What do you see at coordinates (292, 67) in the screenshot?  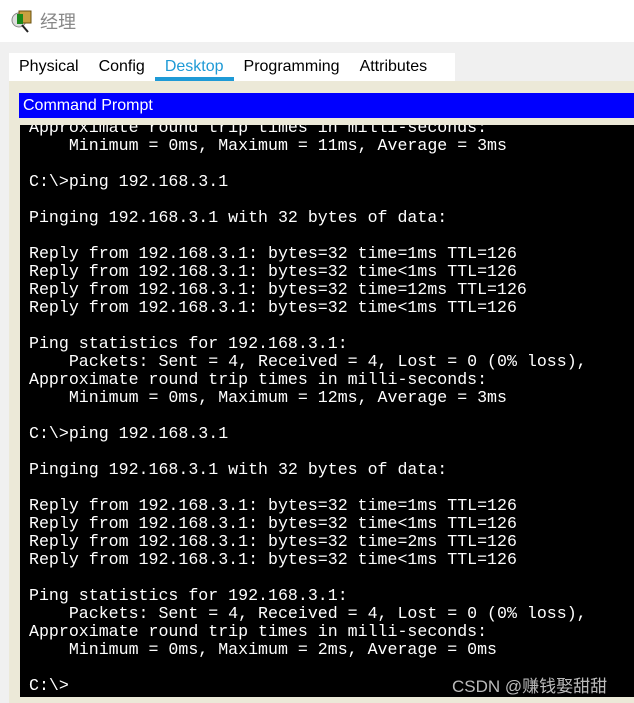 I see `tab-programming: Programming` at bounding box center [292, 67].